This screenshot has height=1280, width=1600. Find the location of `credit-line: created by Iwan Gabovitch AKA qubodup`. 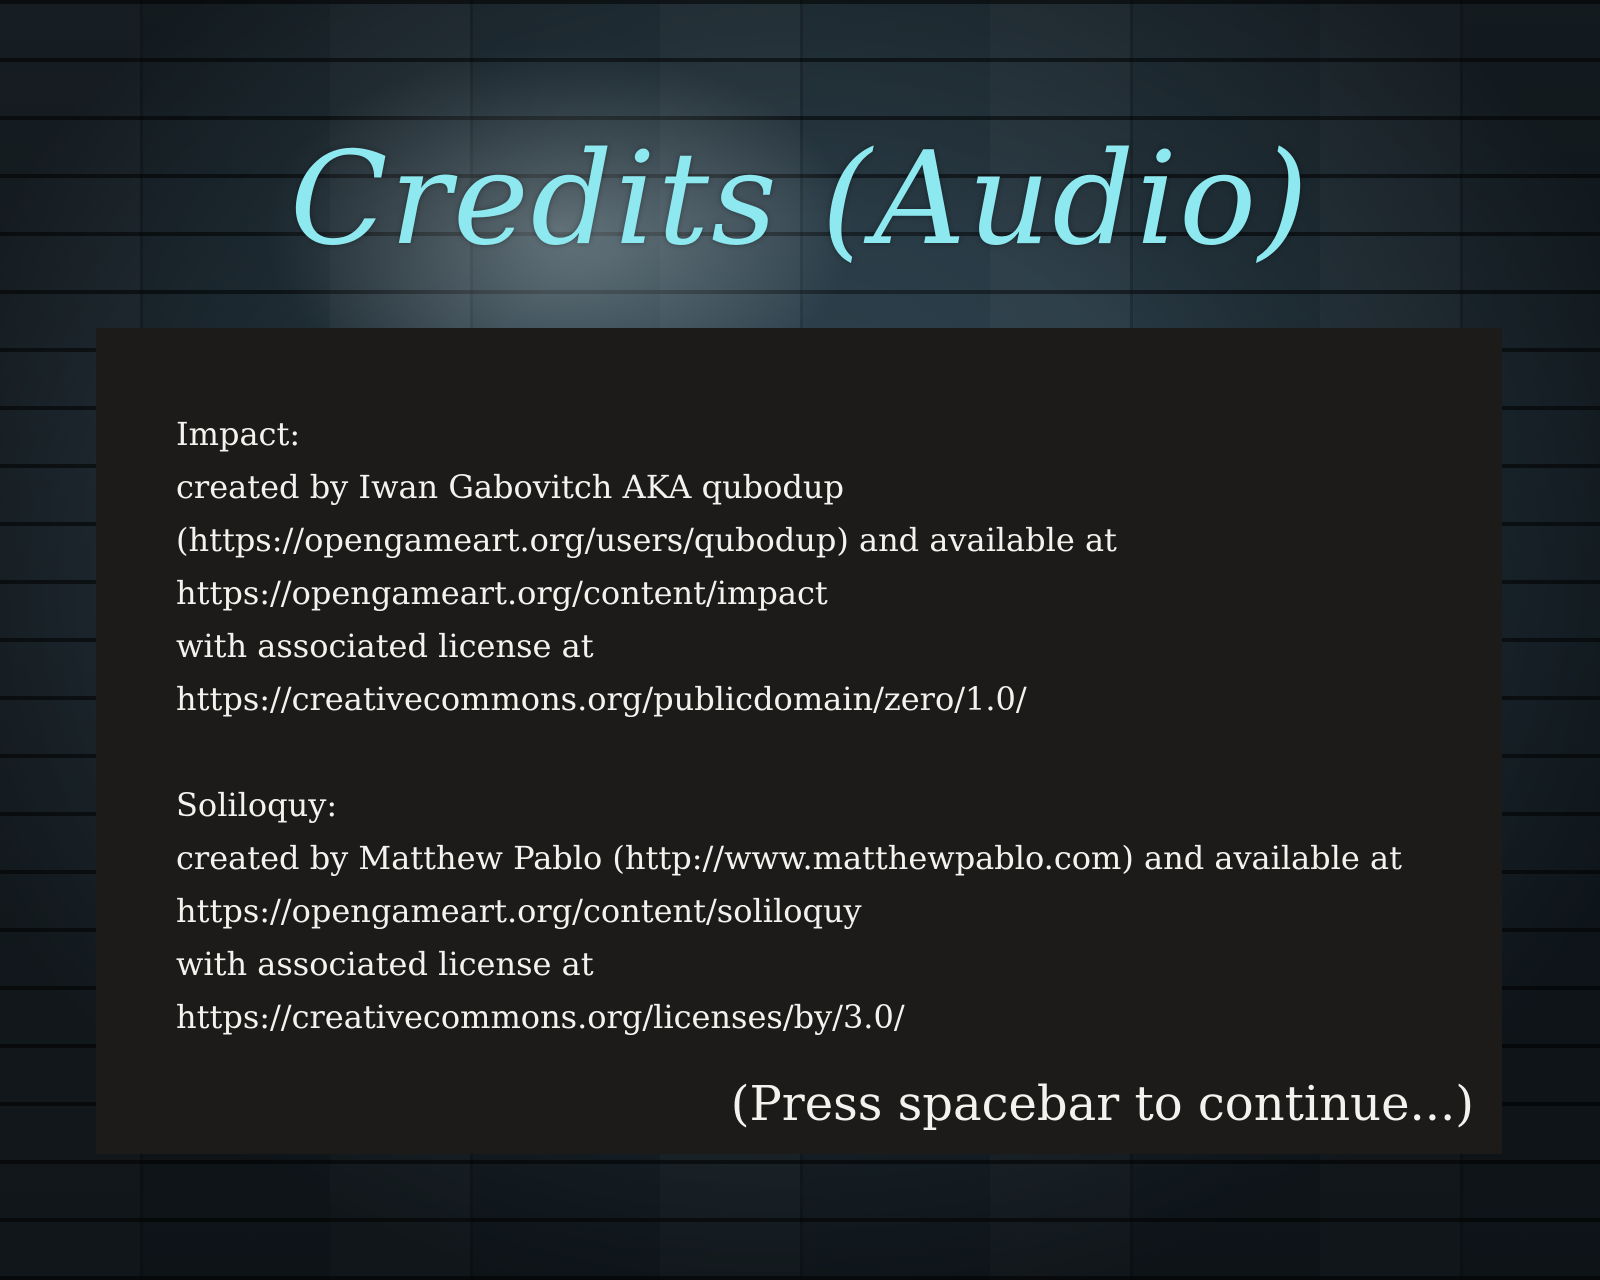

credit-line: created by Iwan Gabovitch AKA qubodup is located at coordinates (510, 487).